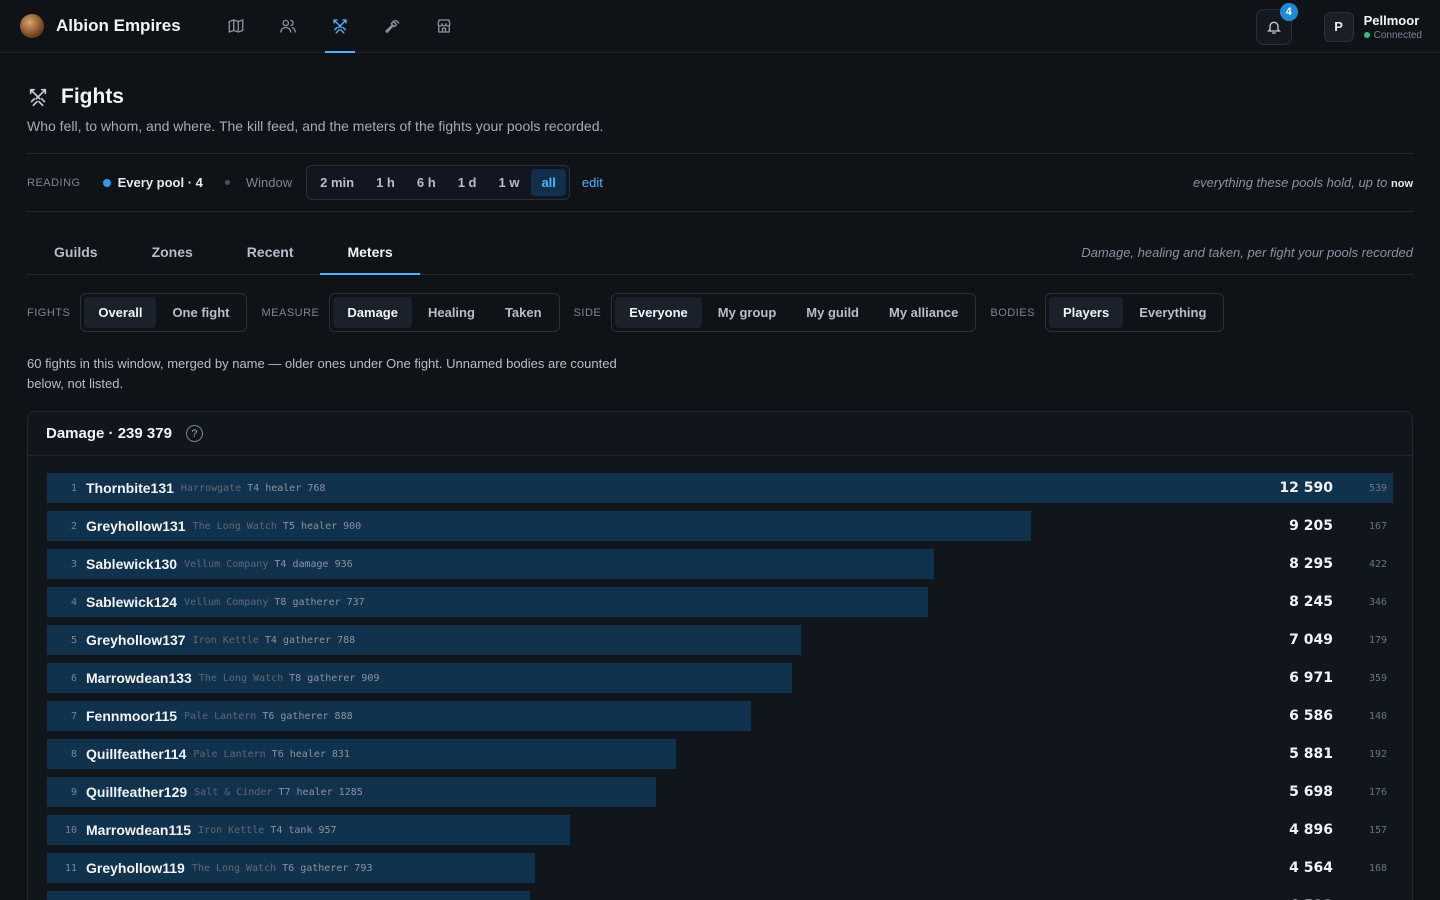  Describe the element at coordinates (370, 259) in the screenshot. I see `tab-meters: Meters` at that location.